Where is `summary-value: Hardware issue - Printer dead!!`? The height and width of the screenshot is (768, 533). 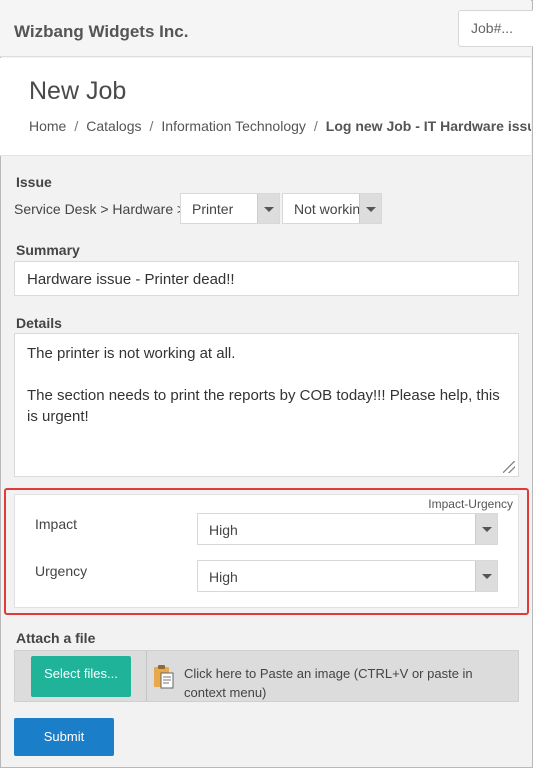
summary-value: Hardware issue - Printer dead!! is located at coordinates (131, 279).